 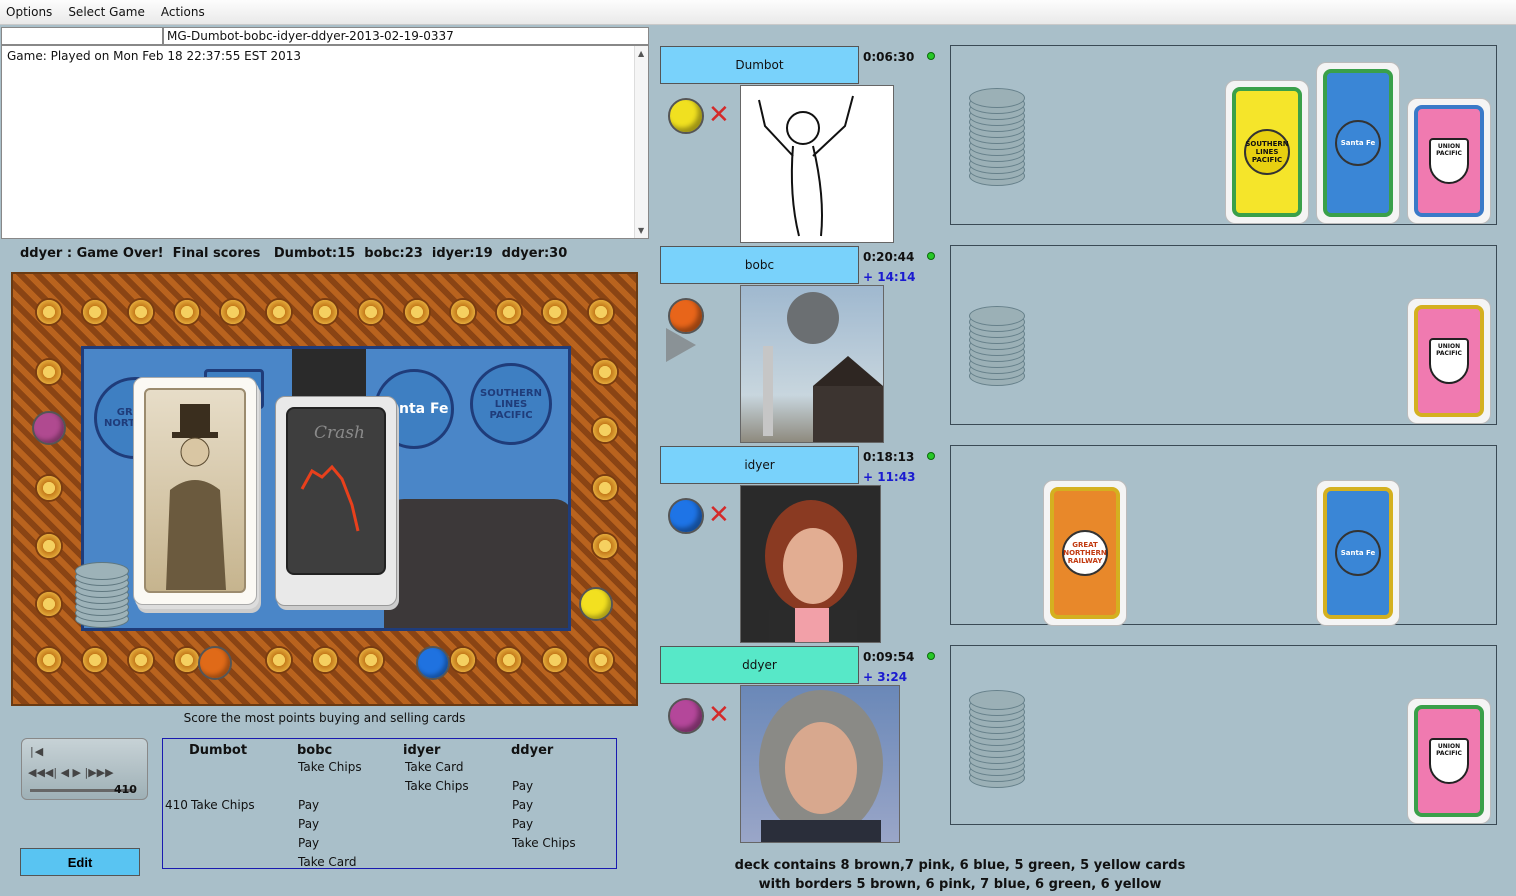 I want to click on southern-pacific-logo: SOUTHERN LINES PACIFIC, so click(x=511, y=404).